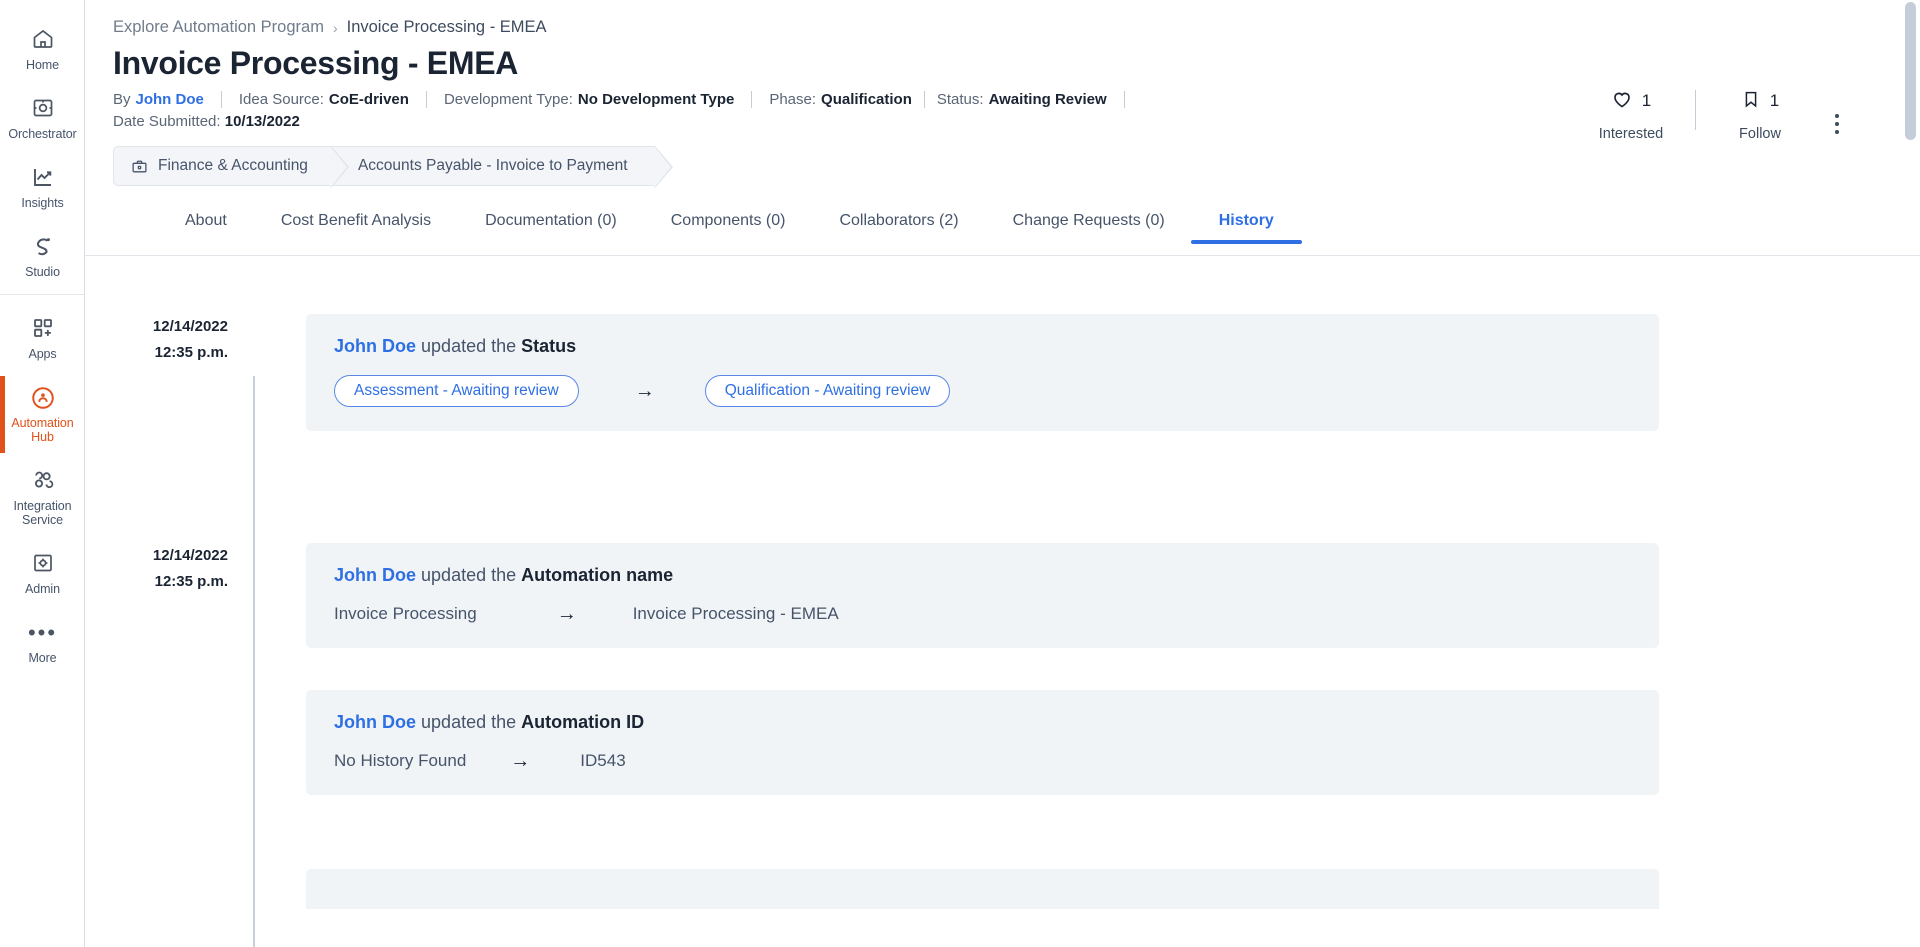  I want to click on tab-about: About, so click(206, 225).